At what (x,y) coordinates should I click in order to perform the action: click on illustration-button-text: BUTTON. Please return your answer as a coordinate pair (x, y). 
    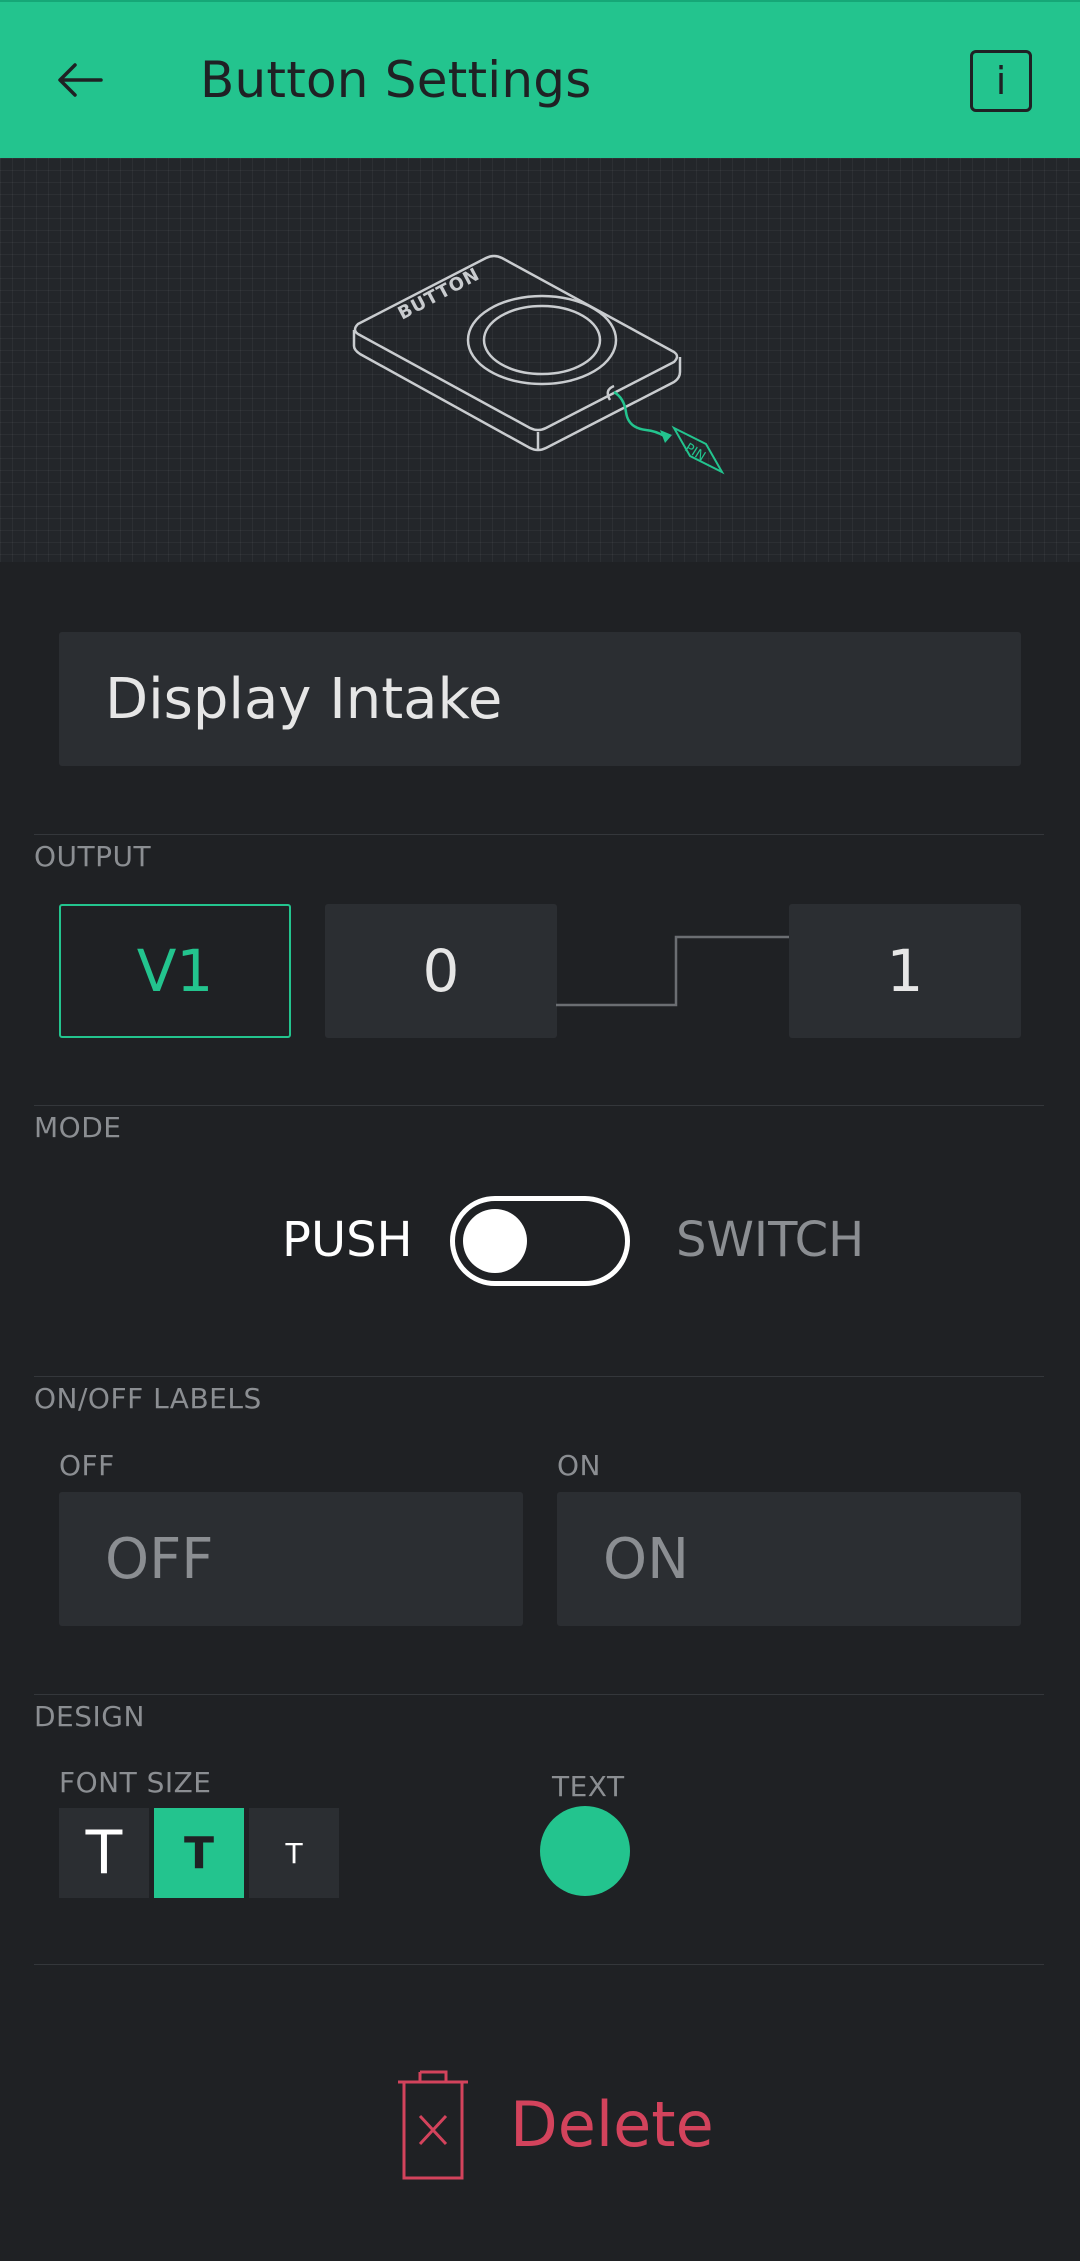
    Looking at the image, I should click on (438, 294).